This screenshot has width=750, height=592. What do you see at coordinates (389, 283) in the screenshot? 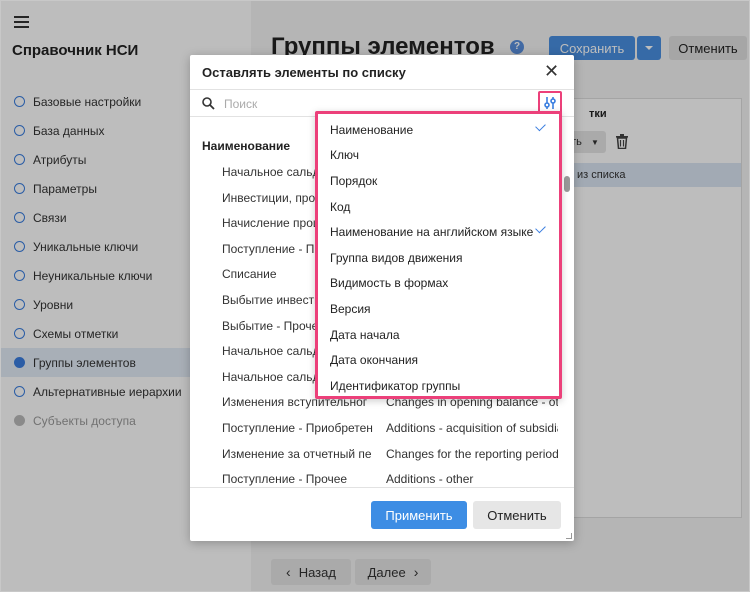
I see `column-option-label: Видимость в формах` at bounding box center [389, 283].